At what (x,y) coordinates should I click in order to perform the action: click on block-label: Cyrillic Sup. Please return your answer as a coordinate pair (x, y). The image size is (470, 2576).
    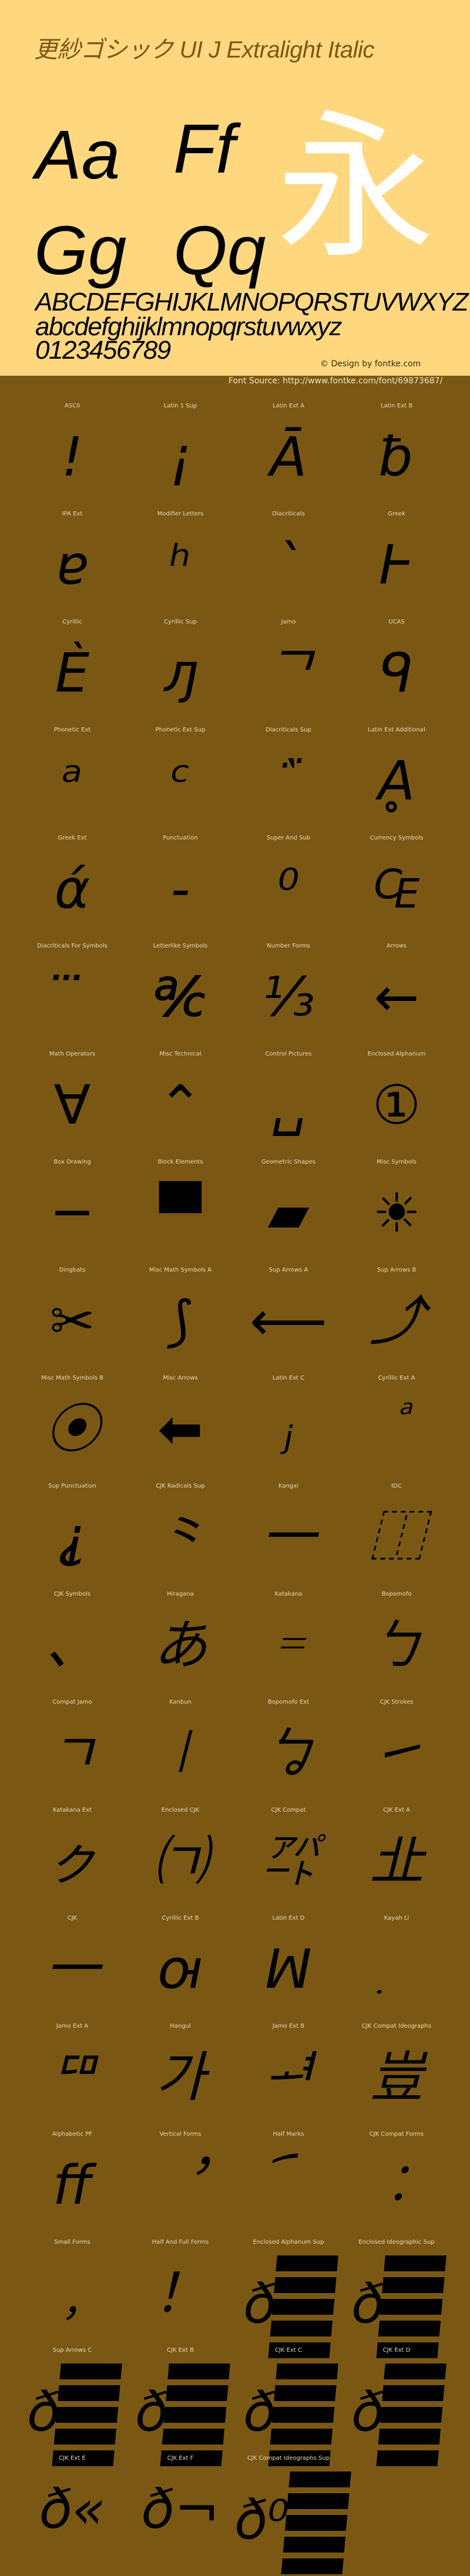
    Looking at the image, I should click on (180, 622).